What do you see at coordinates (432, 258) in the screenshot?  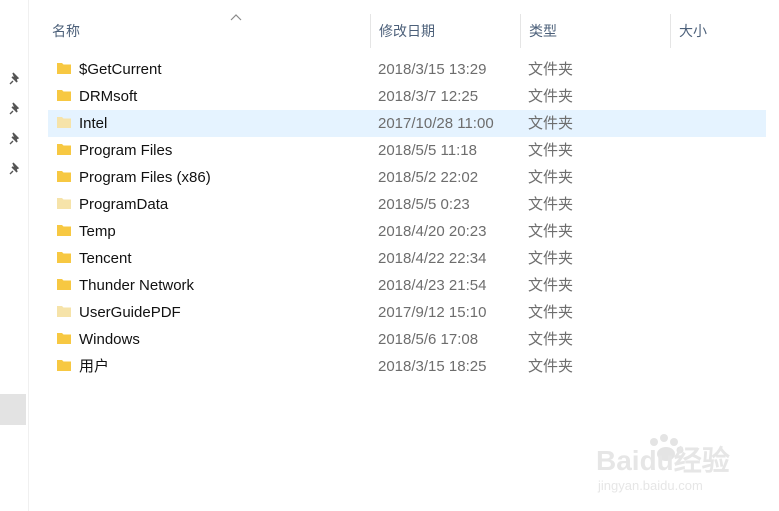 I see `file-date: 2018/4/22 22:34` at bounding box center [432, 258].